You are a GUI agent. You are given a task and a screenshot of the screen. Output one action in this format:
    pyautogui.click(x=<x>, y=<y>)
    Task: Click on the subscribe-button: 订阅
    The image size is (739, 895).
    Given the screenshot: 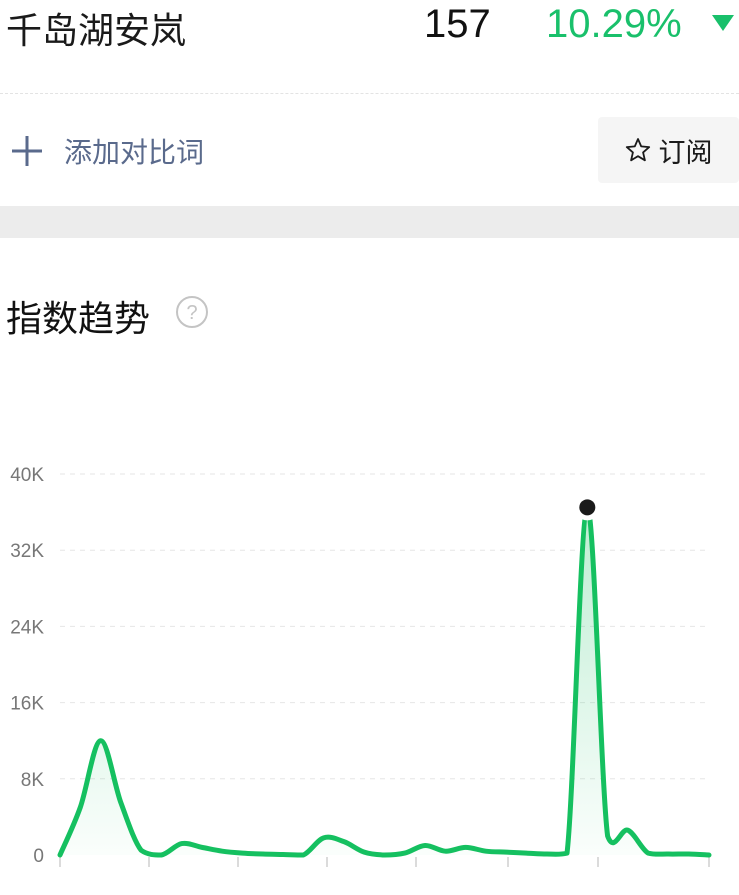 What is the action you would take?
    pyautogui.click(x=668, y=150)
    